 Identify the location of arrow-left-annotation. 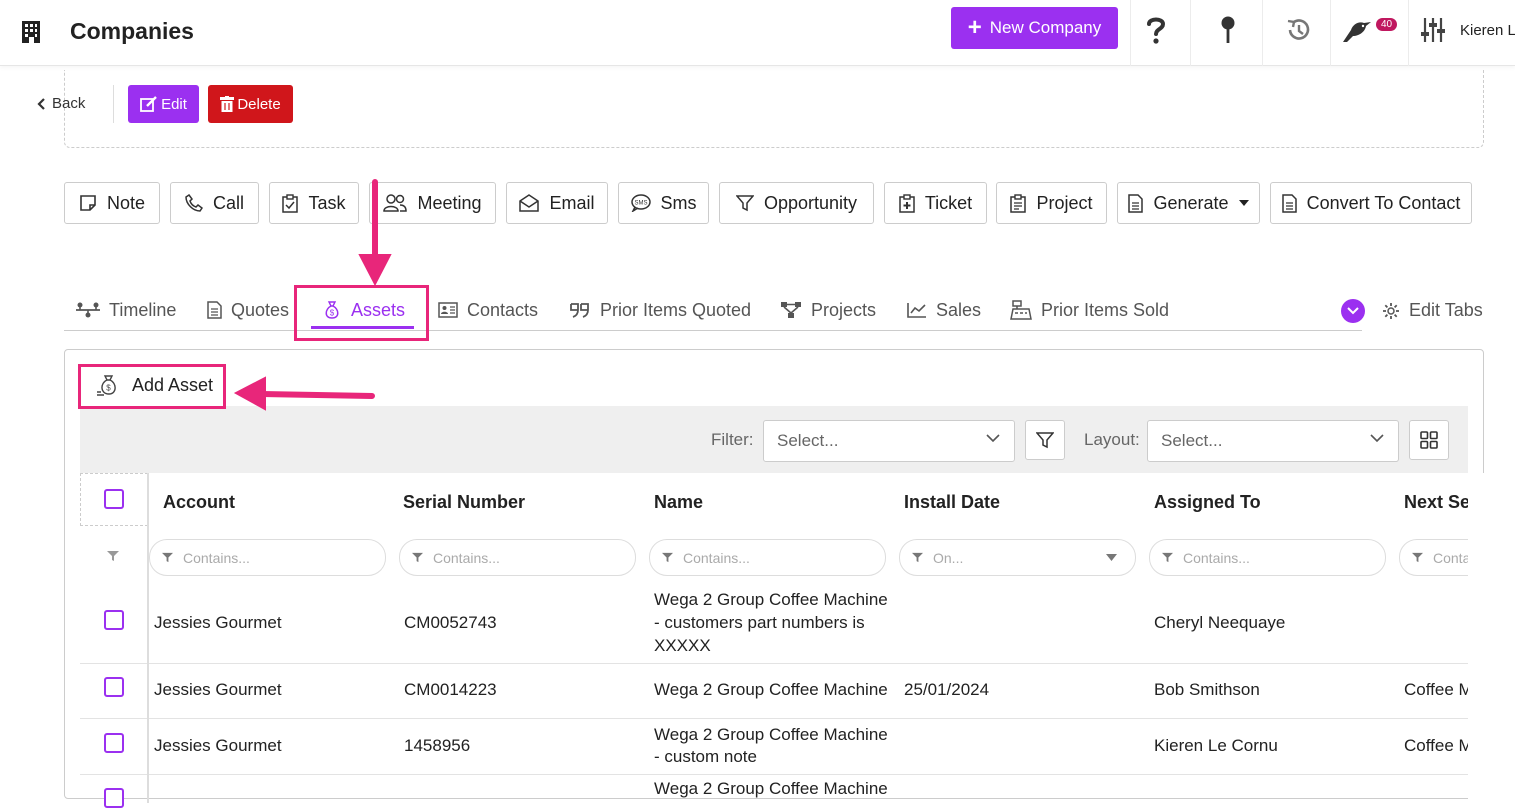
(317, 395).